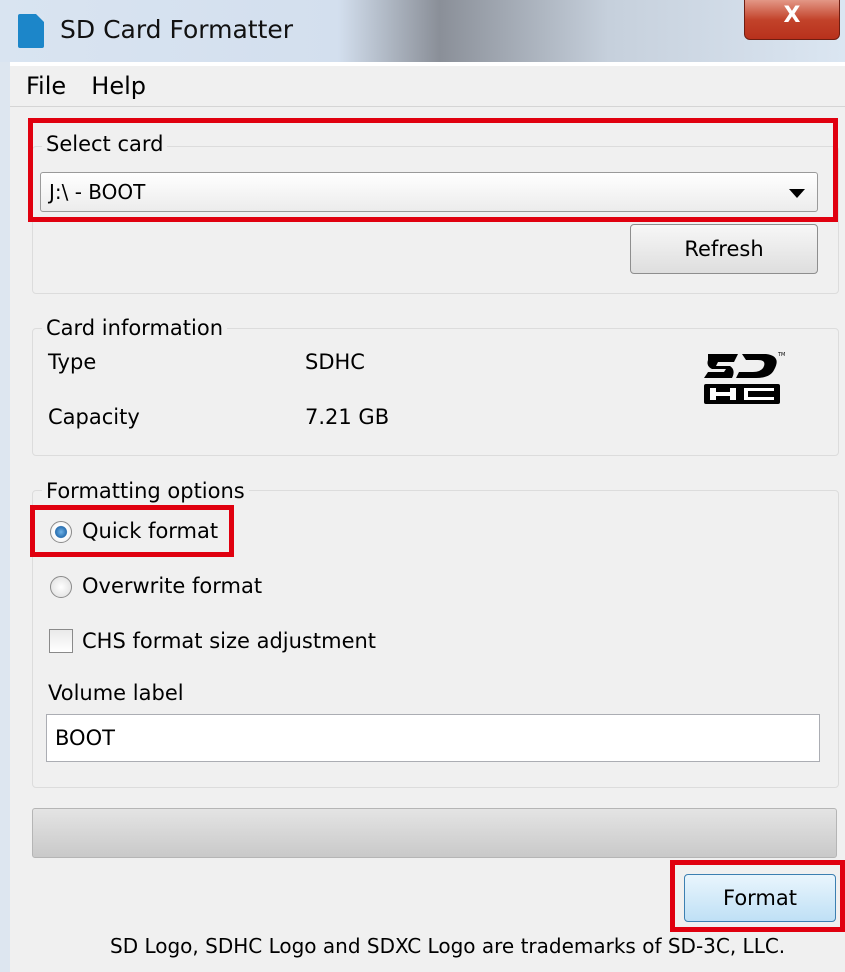 Image resolution: width=845 pixels, height=972 pixels. Describe the element at coordinates (116, 693) in the screenshot. I see `volume-label-title: Volume label` at that location.